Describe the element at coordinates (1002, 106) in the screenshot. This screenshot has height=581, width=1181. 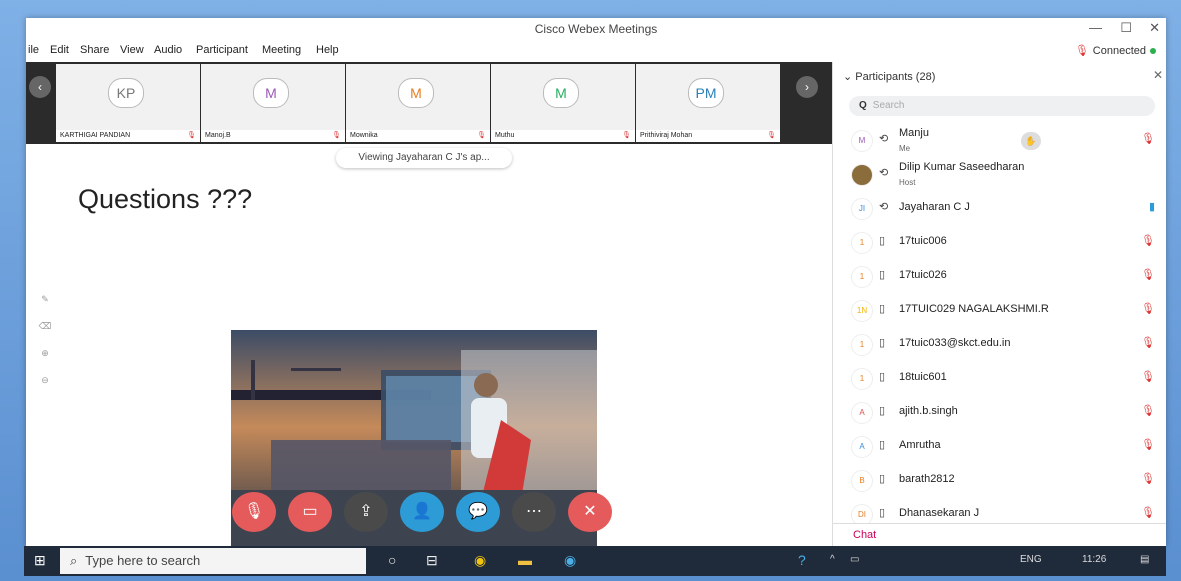
I see `participant-search-input: Q Search` at that location.